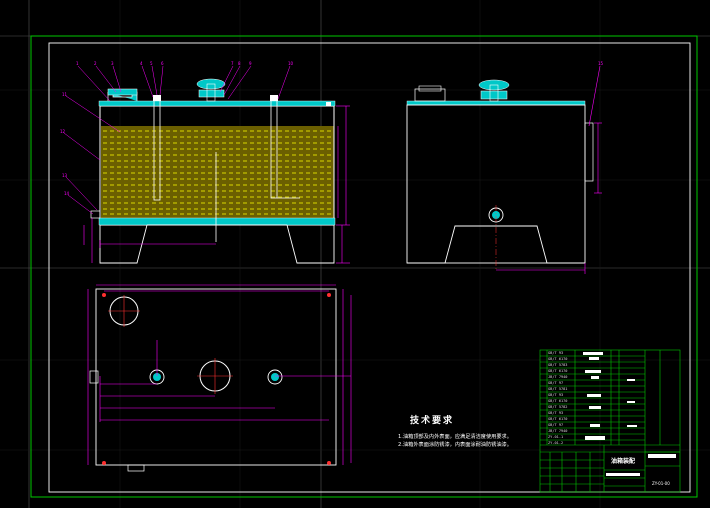 The width and height of the screenshot is (710, 508). I want to click on svg-text: 10, so click(291, 63).